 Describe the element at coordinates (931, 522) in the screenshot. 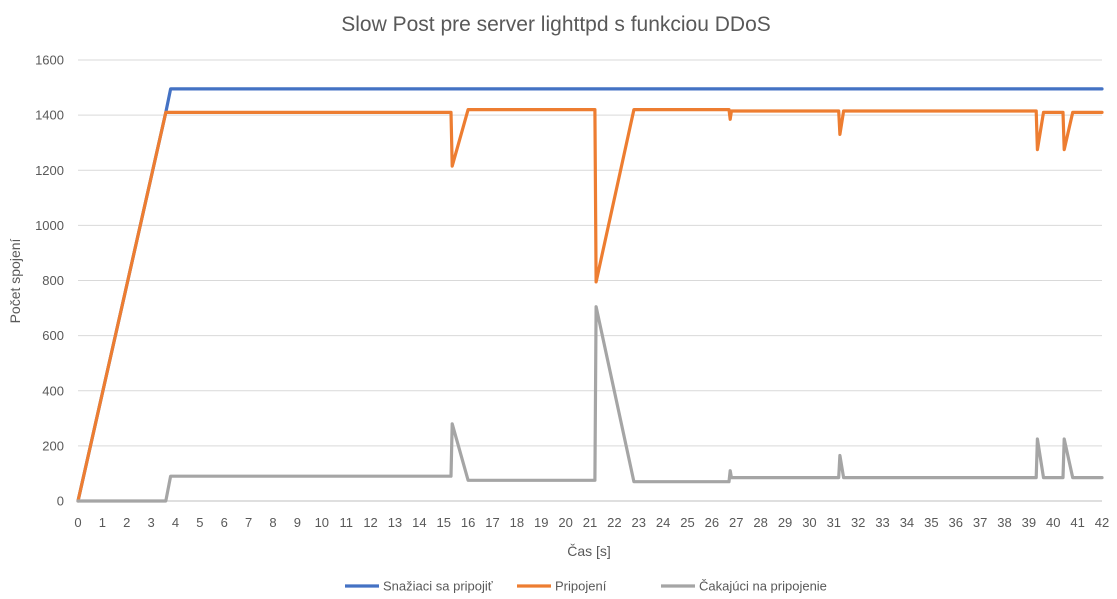

I see `x-tick-label: 35` at that location.